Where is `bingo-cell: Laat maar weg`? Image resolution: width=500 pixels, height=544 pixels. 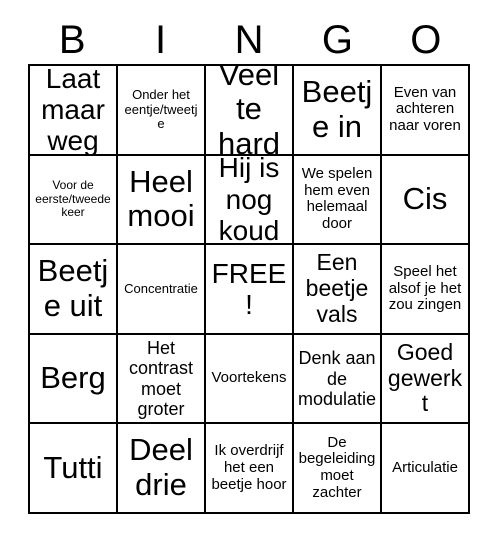
bingo-cell: Laat maar weg is located at coordinates (74, 111).